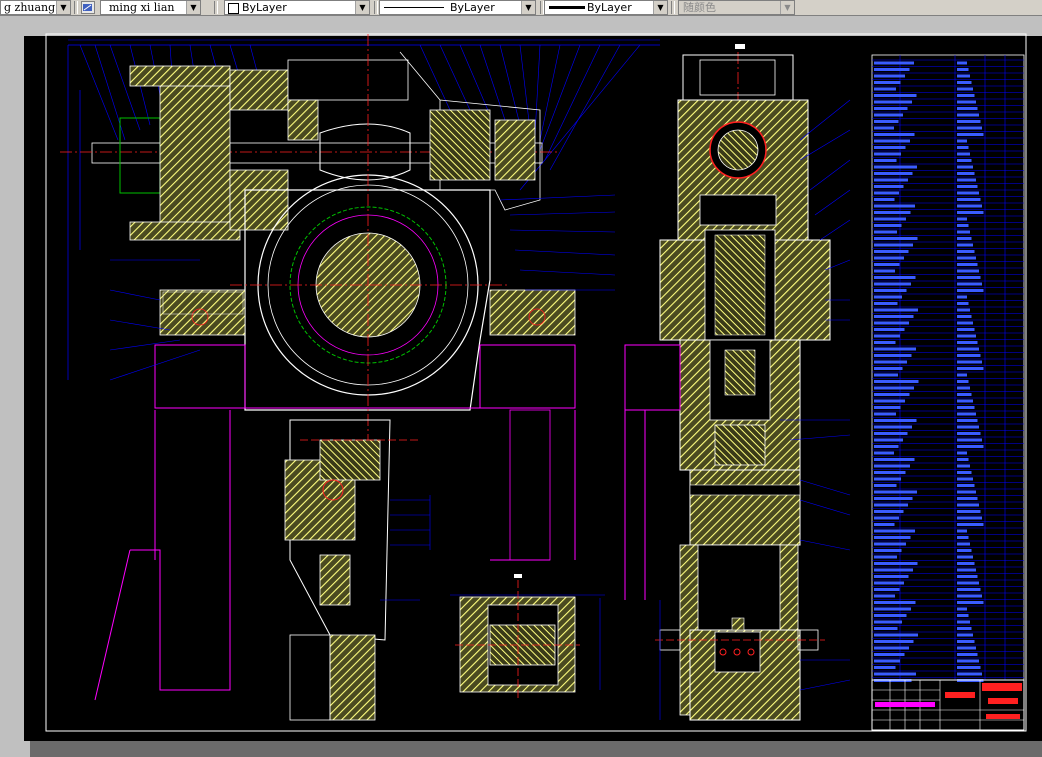 The height and width of the screenshot is (757, 1042). I want to click on layer-state-dropdown: g zhuang t ▼, so click(35, 7).